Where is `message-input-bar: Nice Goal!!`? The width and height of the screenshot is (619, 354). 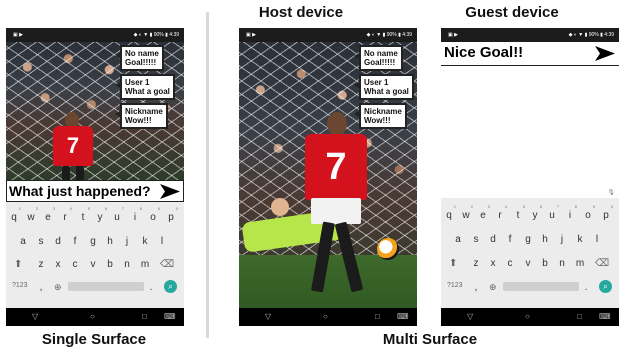
message-input-bar: Nice Goal!! is located at coordinates (530, 54).